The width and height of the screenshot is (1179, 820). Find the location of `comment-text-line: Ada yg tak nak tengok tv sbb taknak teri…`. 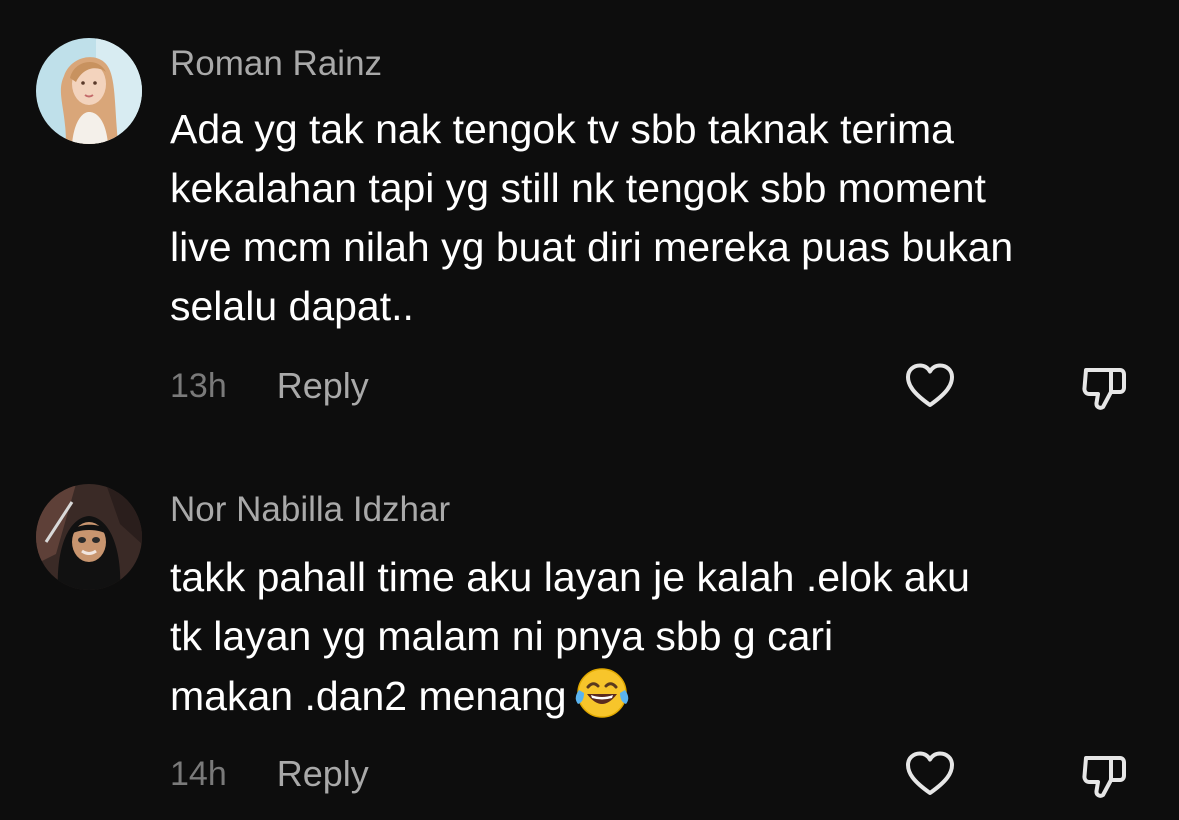

comment-text-line: Ada yg tak nak tengok tv sbb taknak teri… is located at coordinates (562, 129).